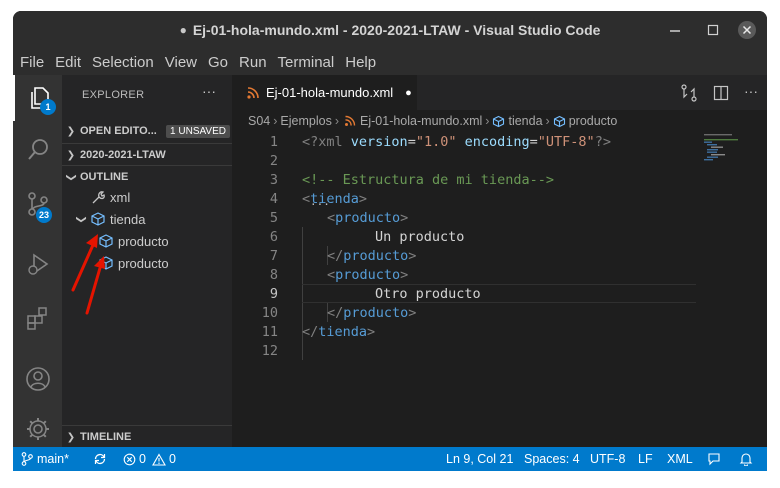 This screenshot has width=780, height=488. I want to click on menu-selection: Selection, so click(123, 62).